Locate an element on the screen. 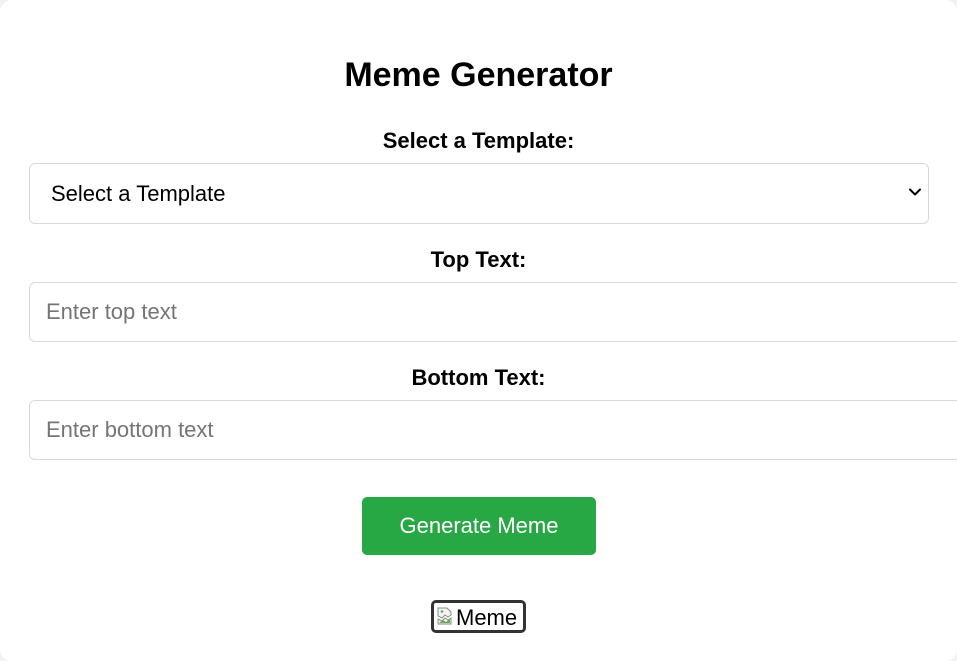  bottom-text-input is located at coordinates (493, 430).